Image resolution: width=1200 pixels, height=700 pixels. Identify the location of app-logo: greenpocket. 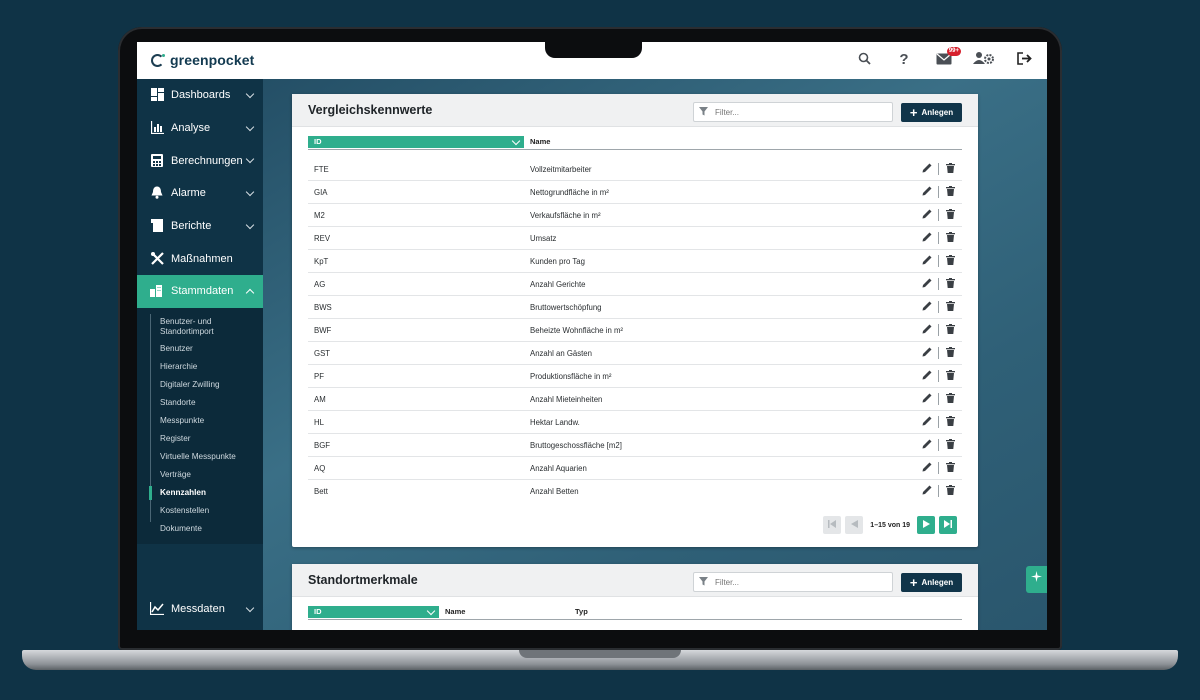
(202, 60).